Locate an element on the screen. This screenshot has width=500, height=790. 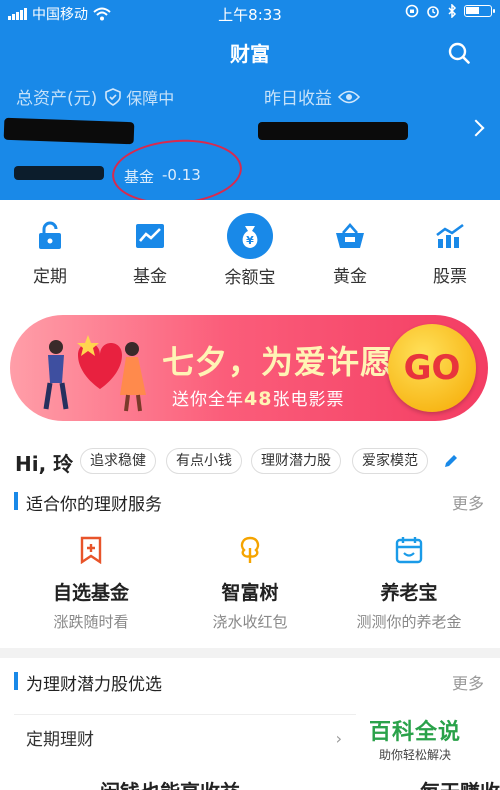
watermark-subtitle: 助你轻松解决 is located at coordinates (414, 755).